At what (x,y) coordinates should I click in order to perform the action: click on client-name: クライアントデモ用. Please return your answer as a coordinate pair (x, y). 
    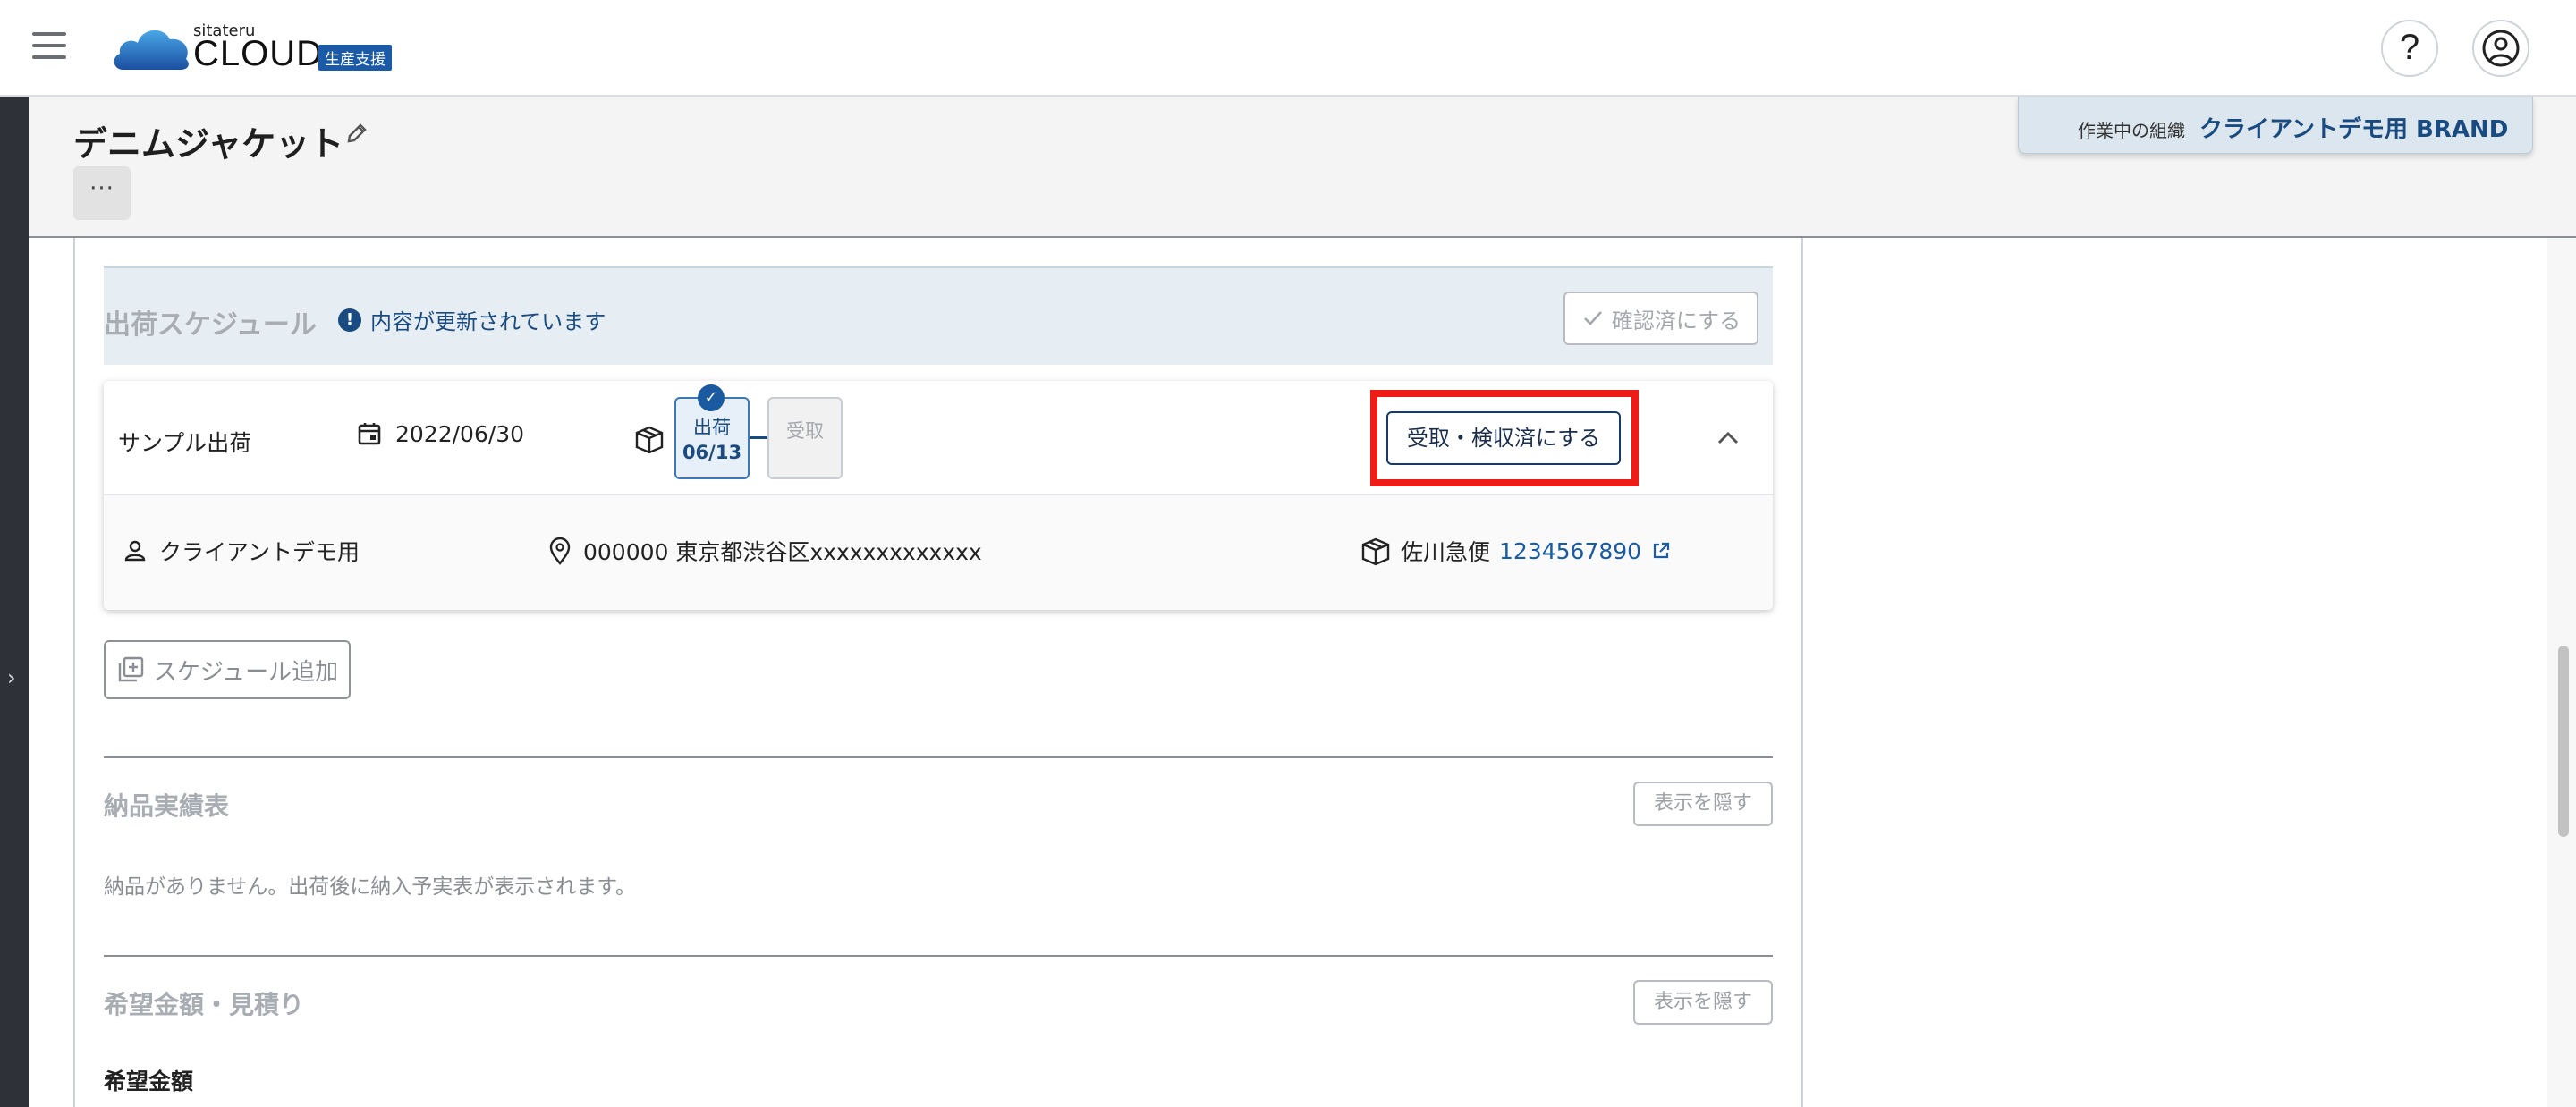
    Looking at the image, I should click on (259, 552).